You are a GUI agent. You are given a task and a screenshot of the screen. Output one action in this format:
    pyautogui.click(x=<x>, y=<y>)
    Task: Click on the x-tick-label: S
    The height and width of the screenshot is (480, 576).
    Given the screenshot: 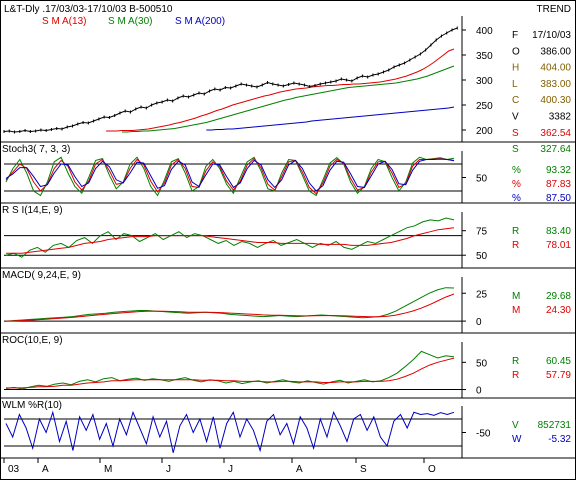 What is the action you would take?
    pyautogui.click(x=363, y=469)
    